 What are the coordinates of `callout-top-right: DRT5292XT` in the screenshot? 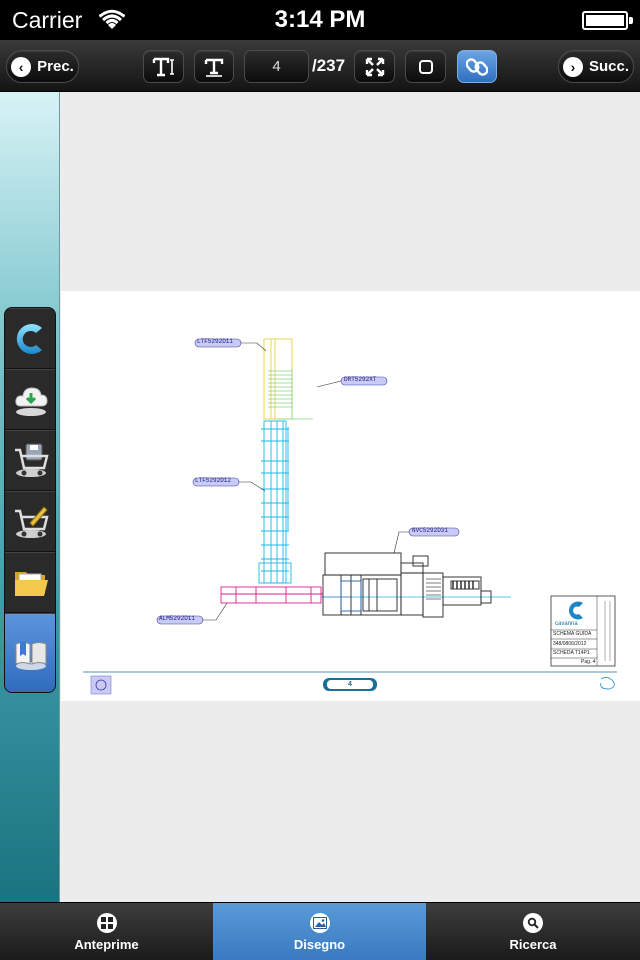 It's located at (360, 379).